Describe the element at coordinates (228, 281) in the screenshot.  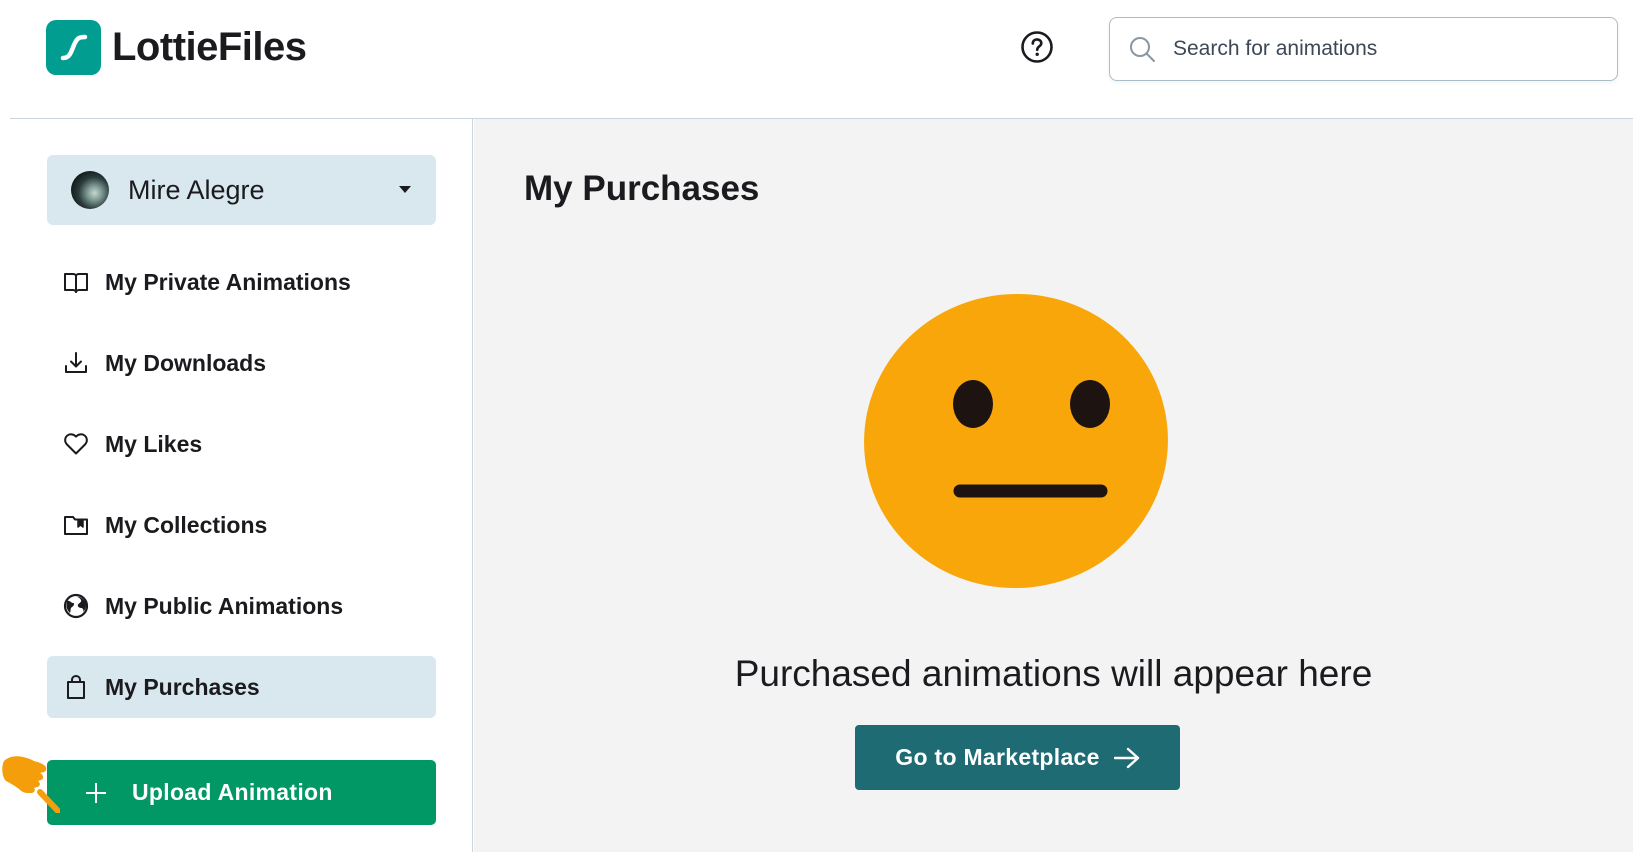
I see `sidebar-item-label: My Private Animations` at that location.